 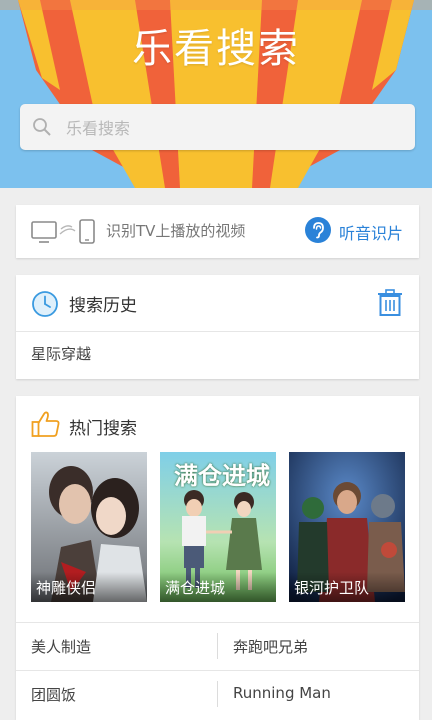 What do you see at coordinates (390, 305) in the screenshot?
I see `trash-icon` at bounding box center [390, 305].